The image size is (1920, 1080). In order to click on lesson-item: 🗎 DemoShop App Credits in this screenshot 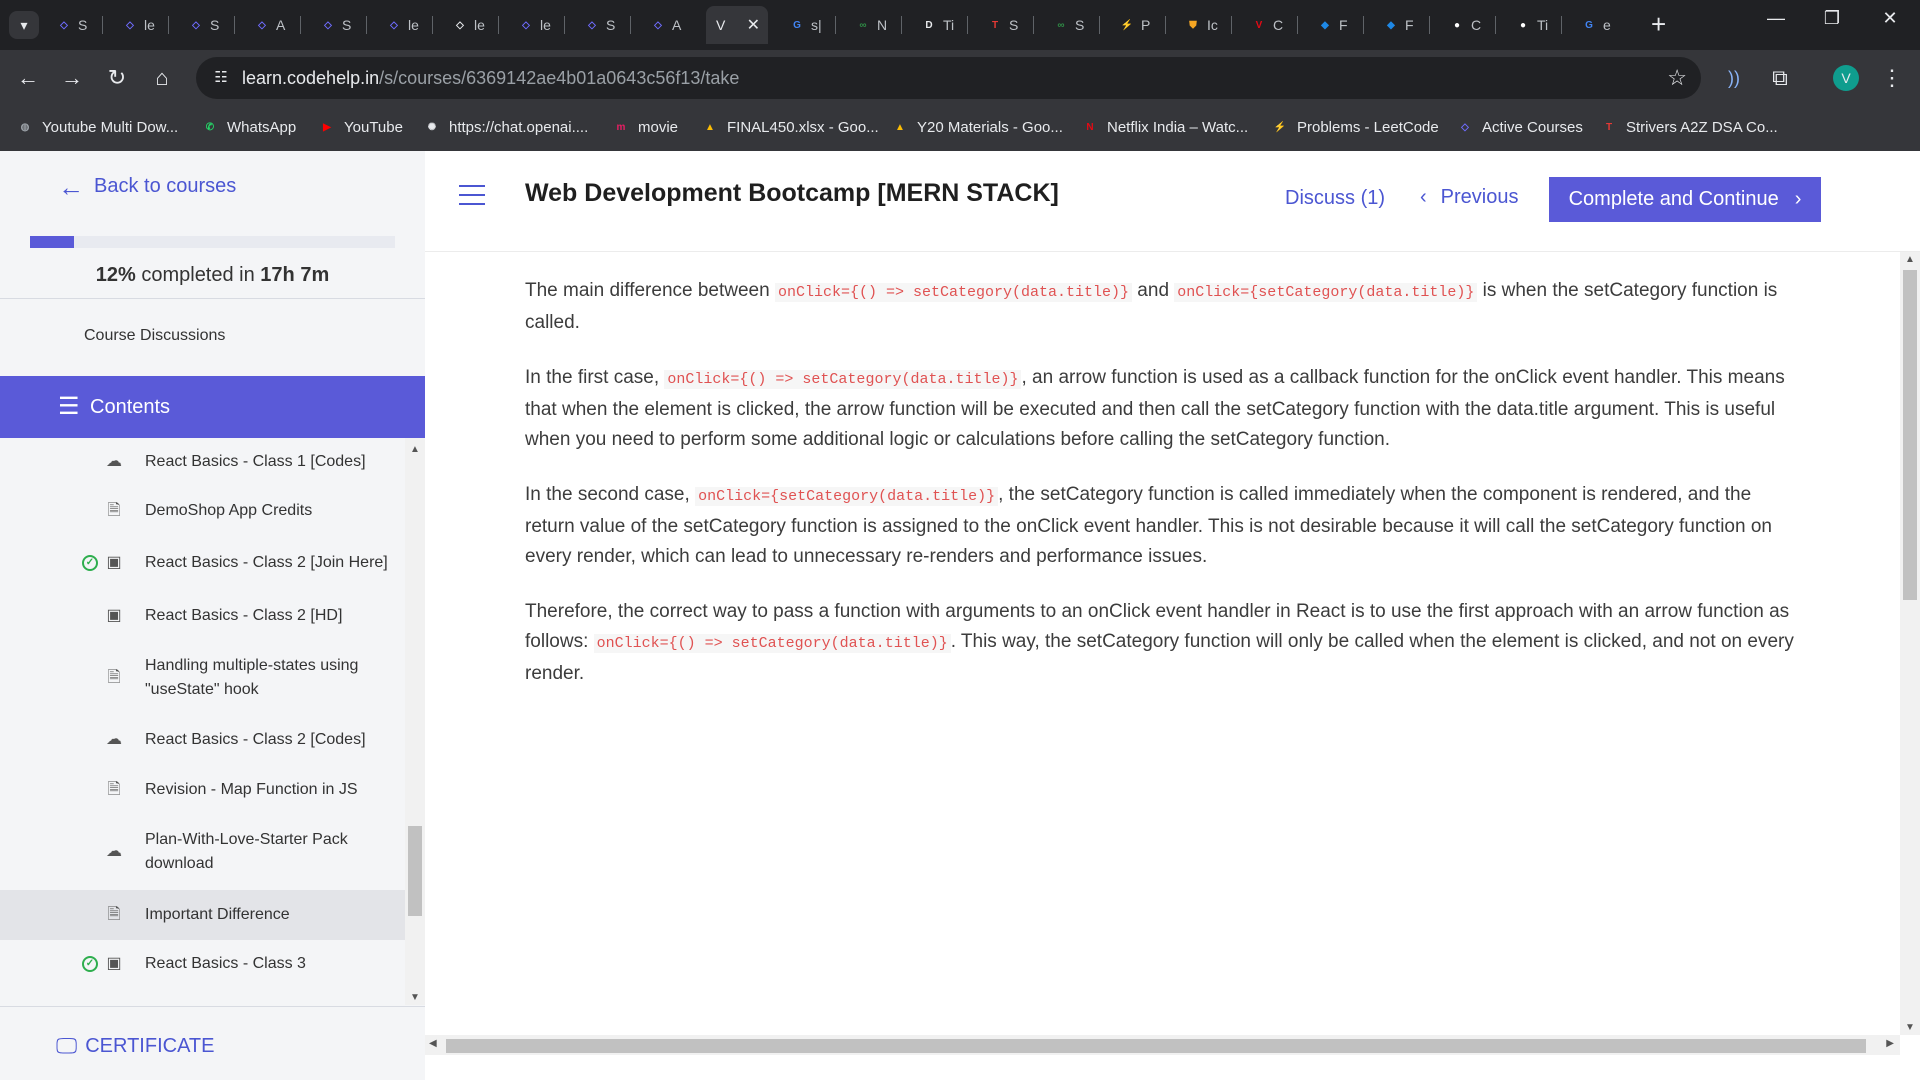, I will do `click(202, 511)`.